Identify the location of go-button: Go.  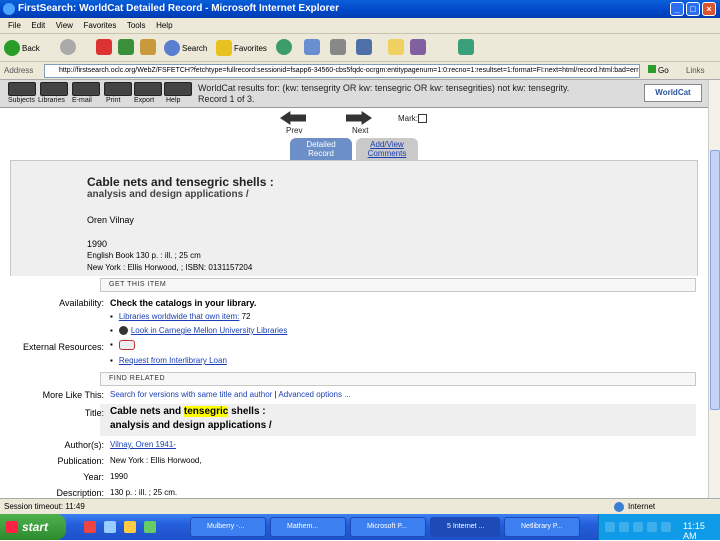
(658, 70).